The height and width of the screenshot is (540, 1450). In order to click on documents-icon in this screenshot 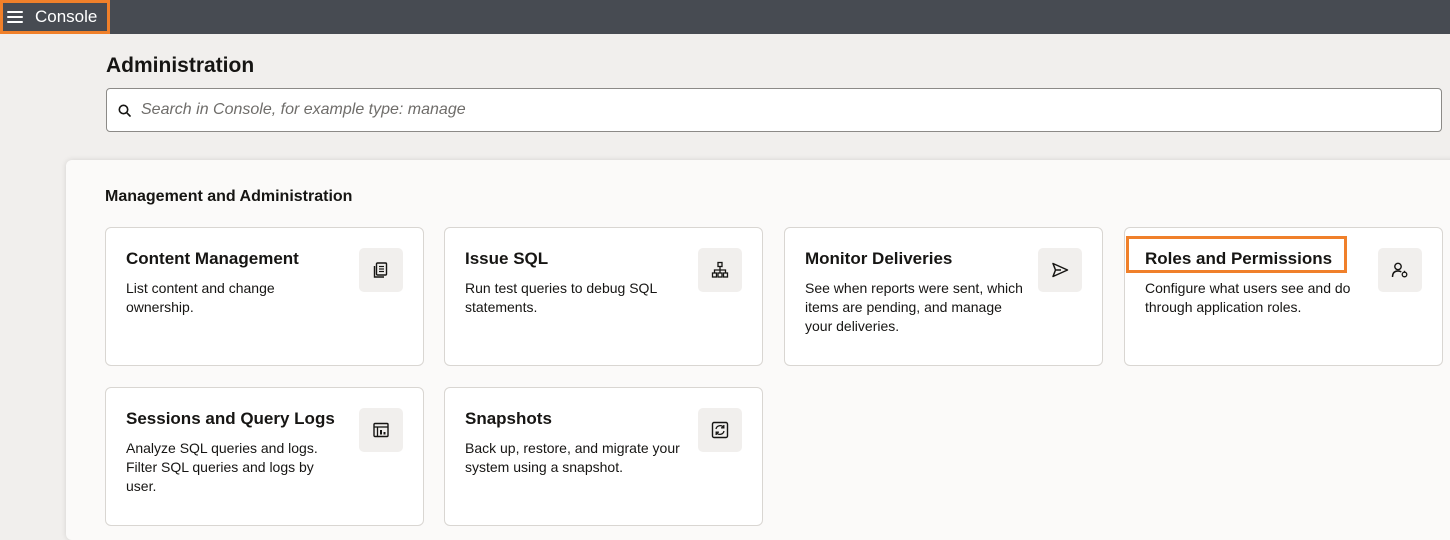, I will do `click(380, 270)`.